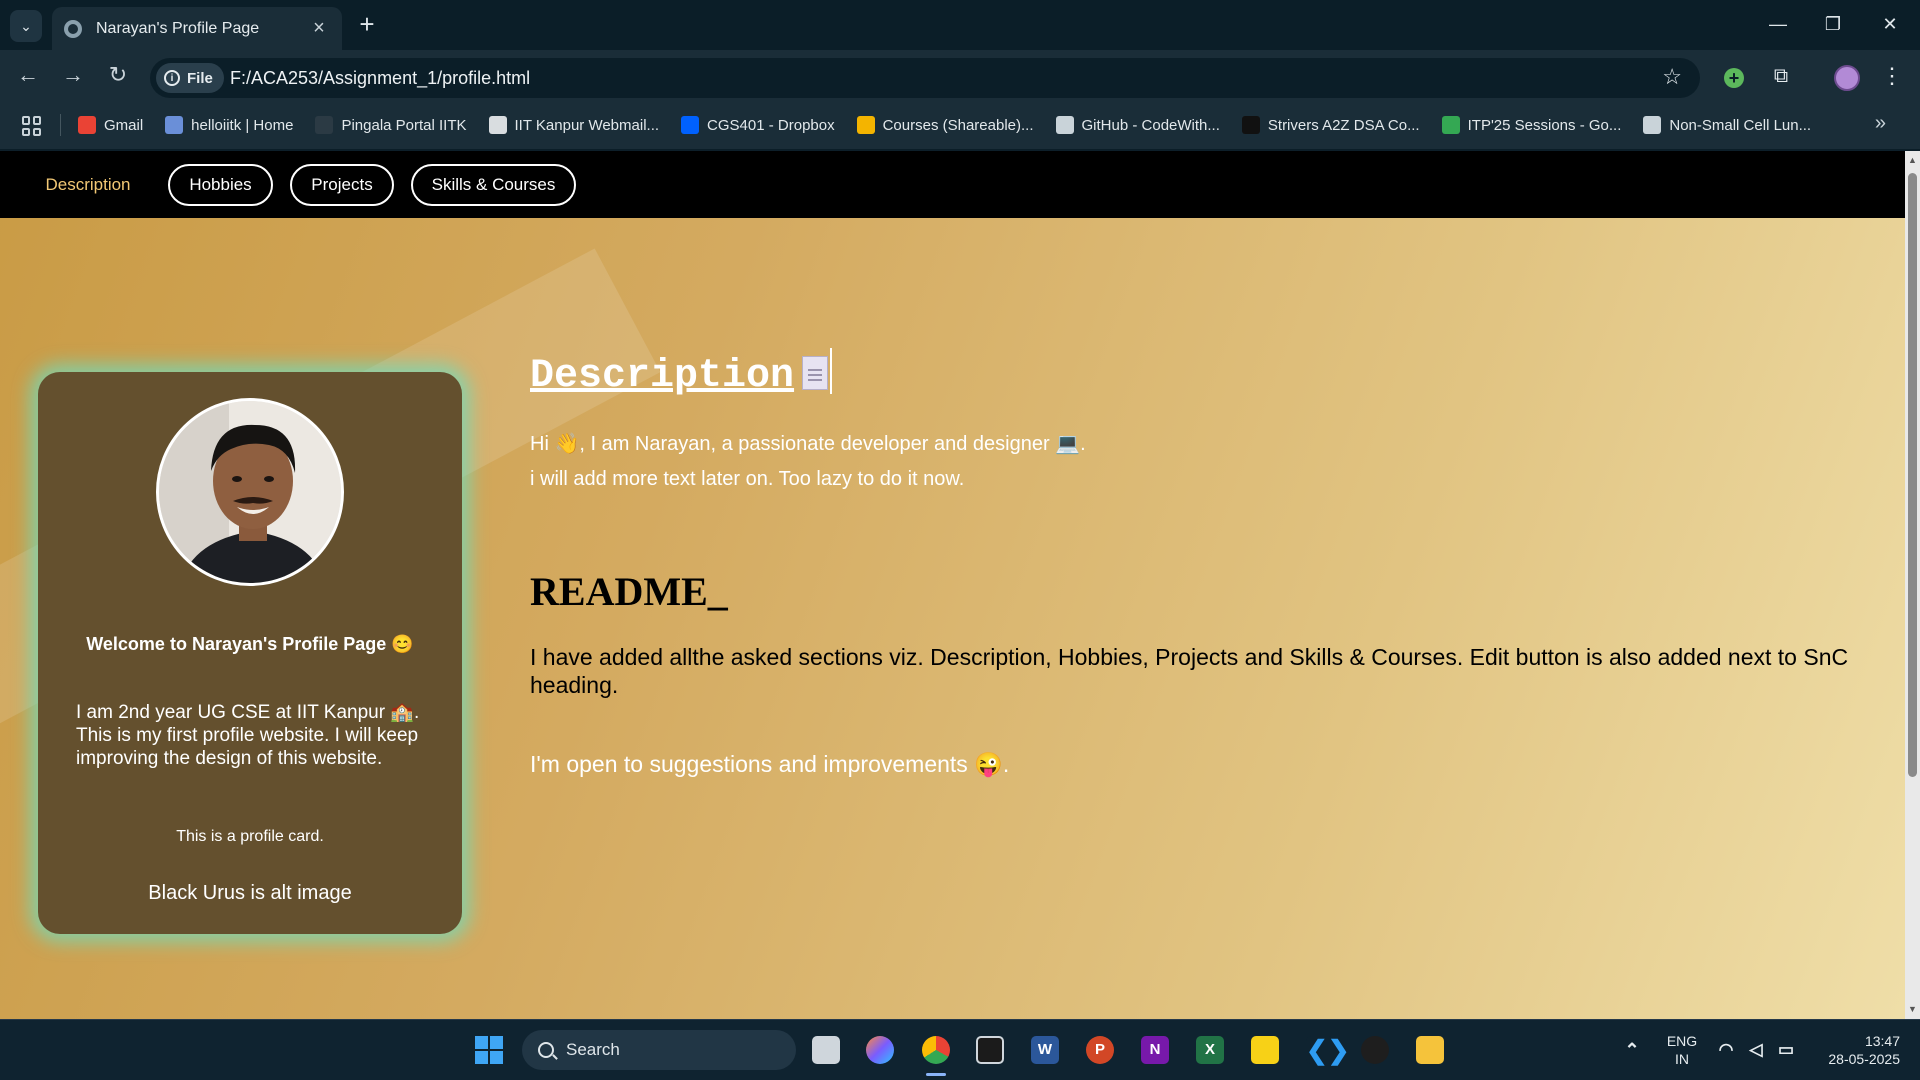  Describe the element at coordinates (936, 1050) in the screenshot. I see `chrome-icon` at that location.